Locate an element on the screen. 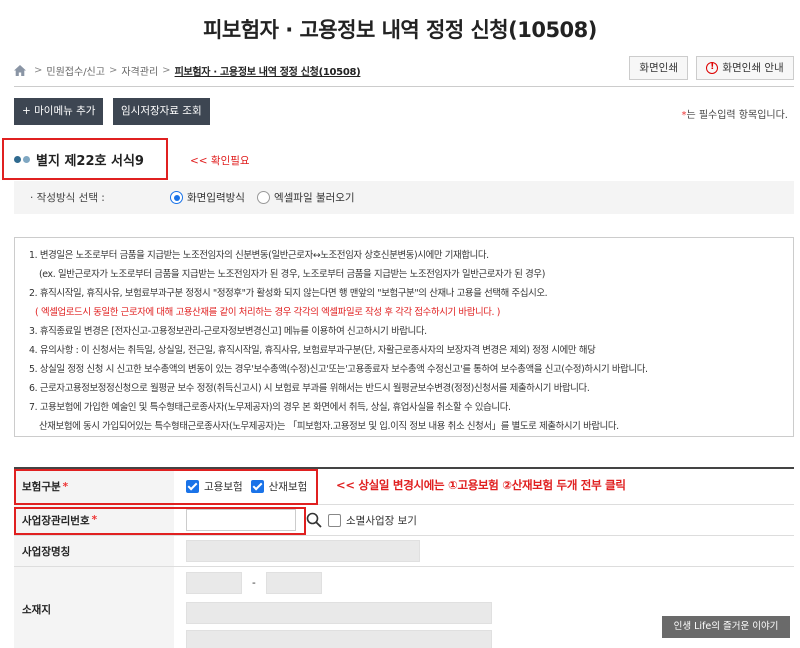 The image size is (800, 648). breadcrumb-item-current: 피보험자 · 고용정보 내역 정정 신청(10508) is located at coordinates (268, 70).